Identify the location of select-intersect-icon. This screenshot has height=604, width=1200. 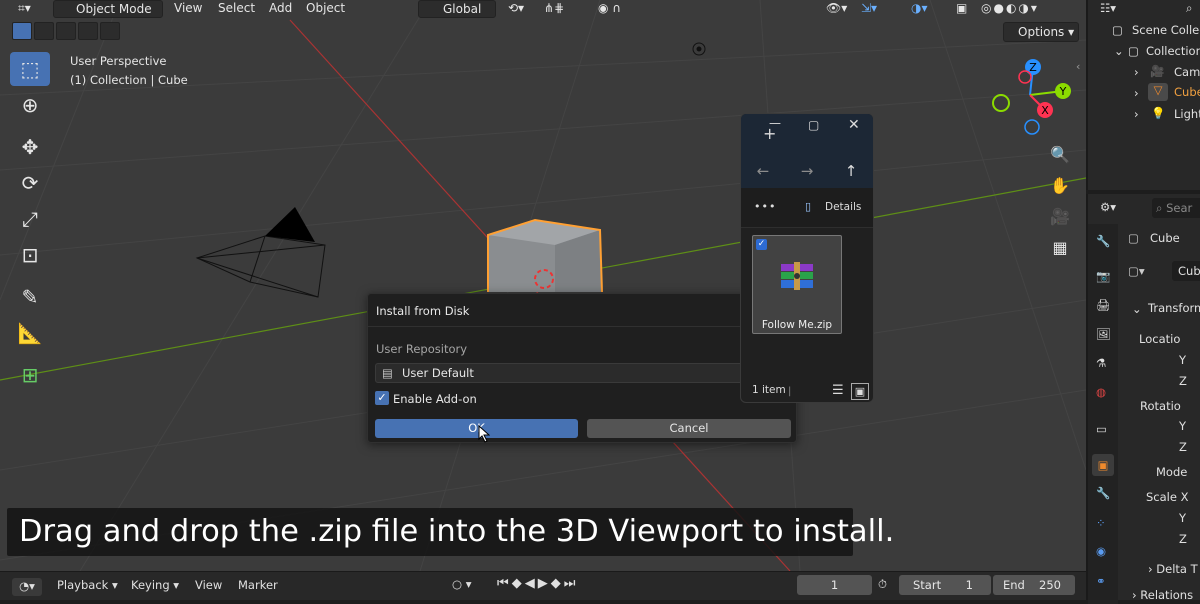
(110, 31).